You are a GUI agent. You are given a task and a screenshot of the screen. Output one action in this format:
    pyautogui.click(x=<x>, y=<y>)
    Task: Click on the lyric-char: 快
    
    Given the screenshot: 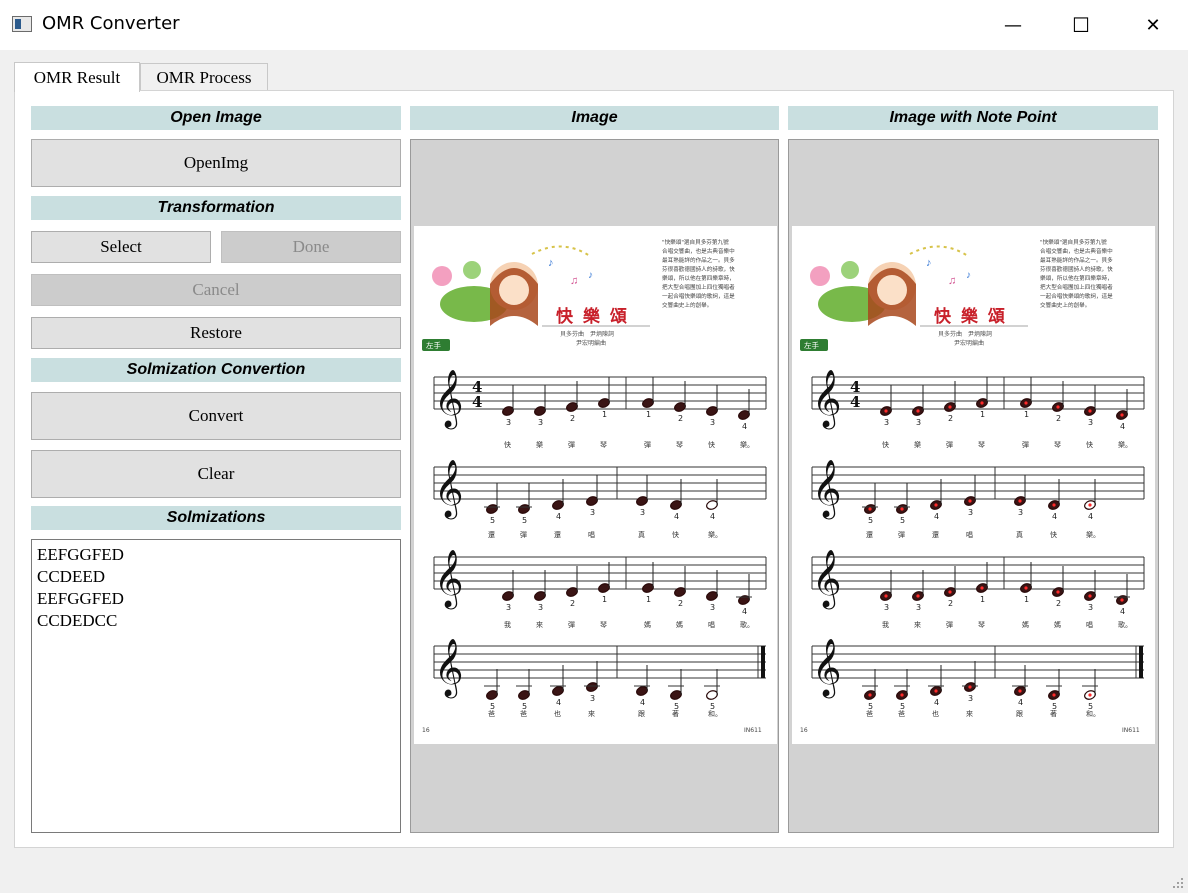 What is the action you would take?
    pyautogui.click(x=1053, y=534)
    